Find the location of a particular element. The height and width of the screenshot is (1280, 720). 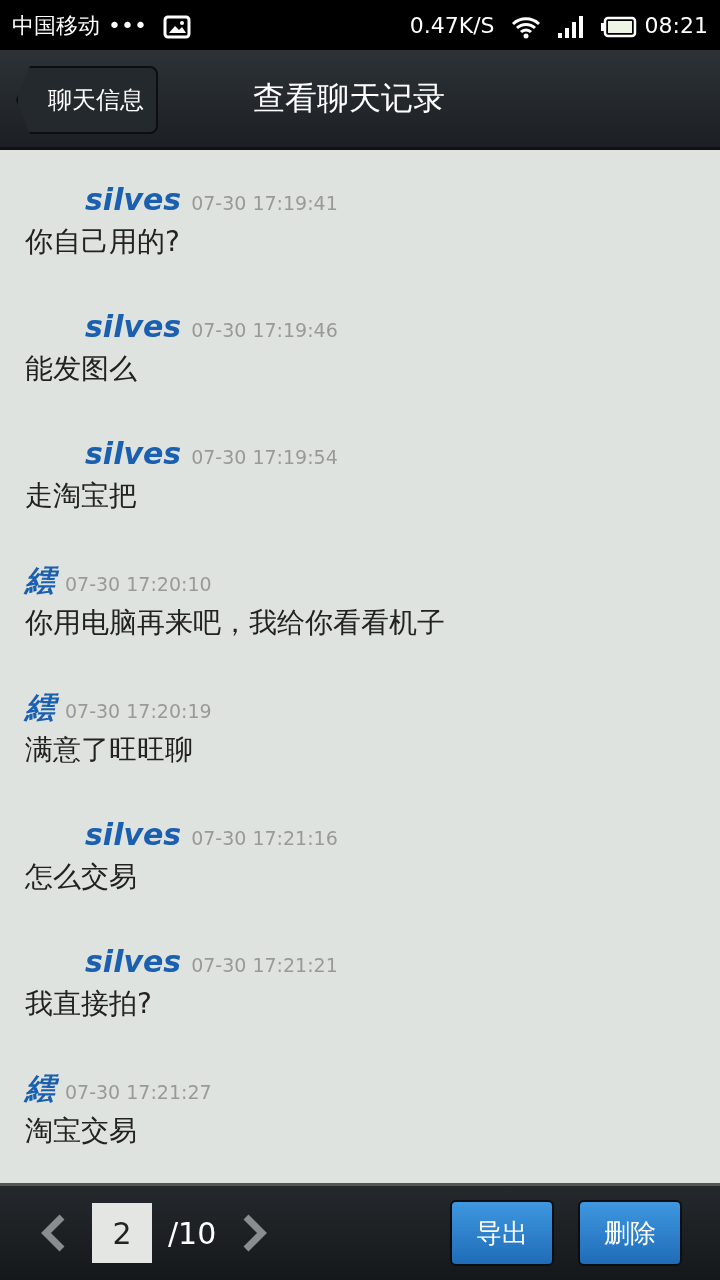

message-text: 走淘宝把 is located at coordinates (81, 496).